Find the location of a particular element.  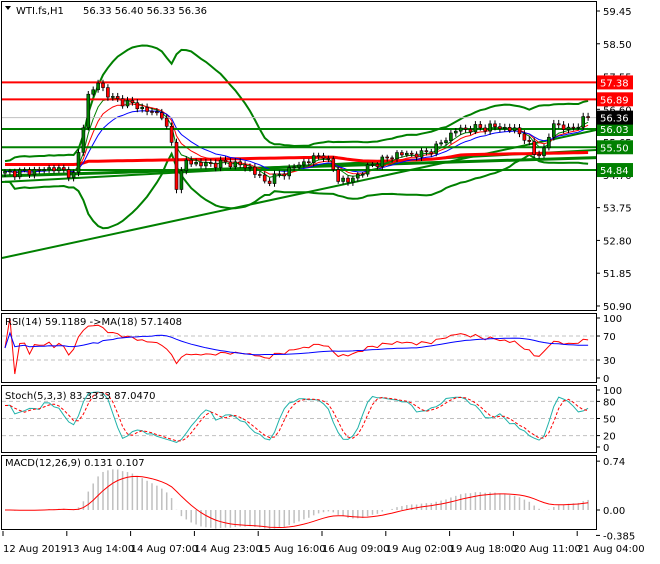

price-tick-label: 51.85 is located at coordinates (617, 274).